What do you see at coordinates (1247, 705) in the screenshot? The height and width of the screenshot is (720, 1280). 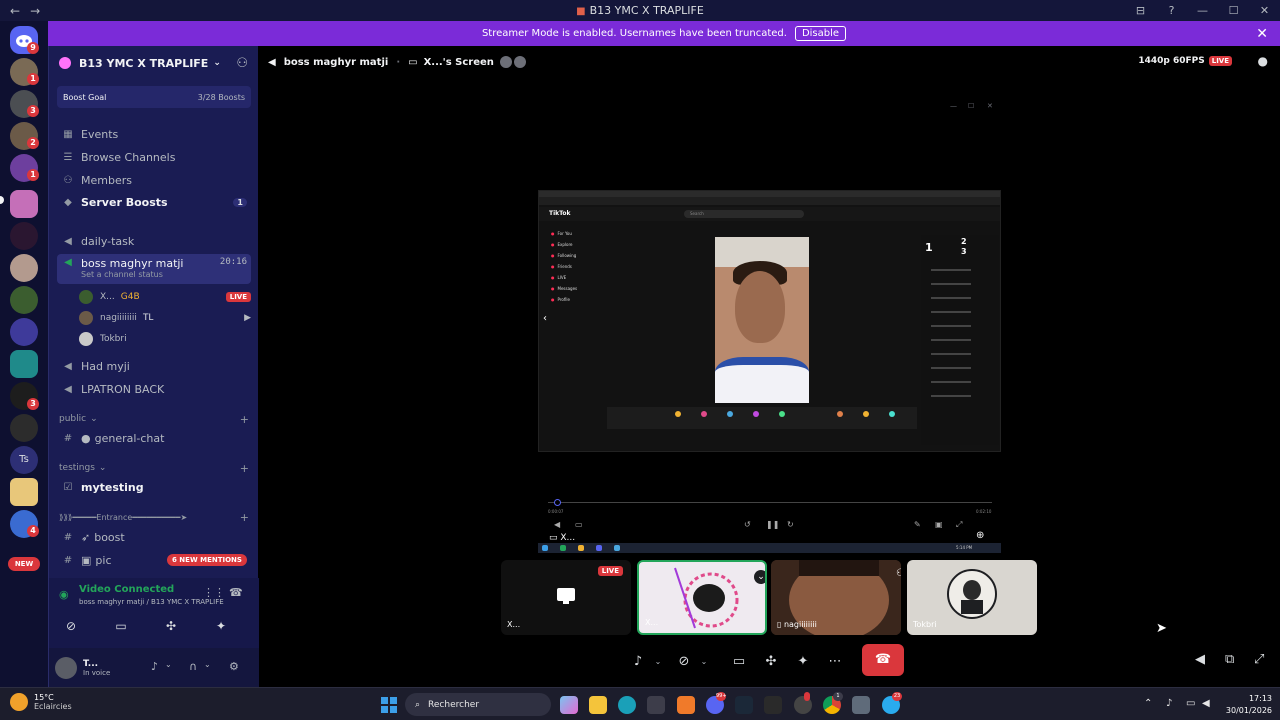 I see `system-clock: 17:13 30/01/2026` at bounding box center [1247, 705].